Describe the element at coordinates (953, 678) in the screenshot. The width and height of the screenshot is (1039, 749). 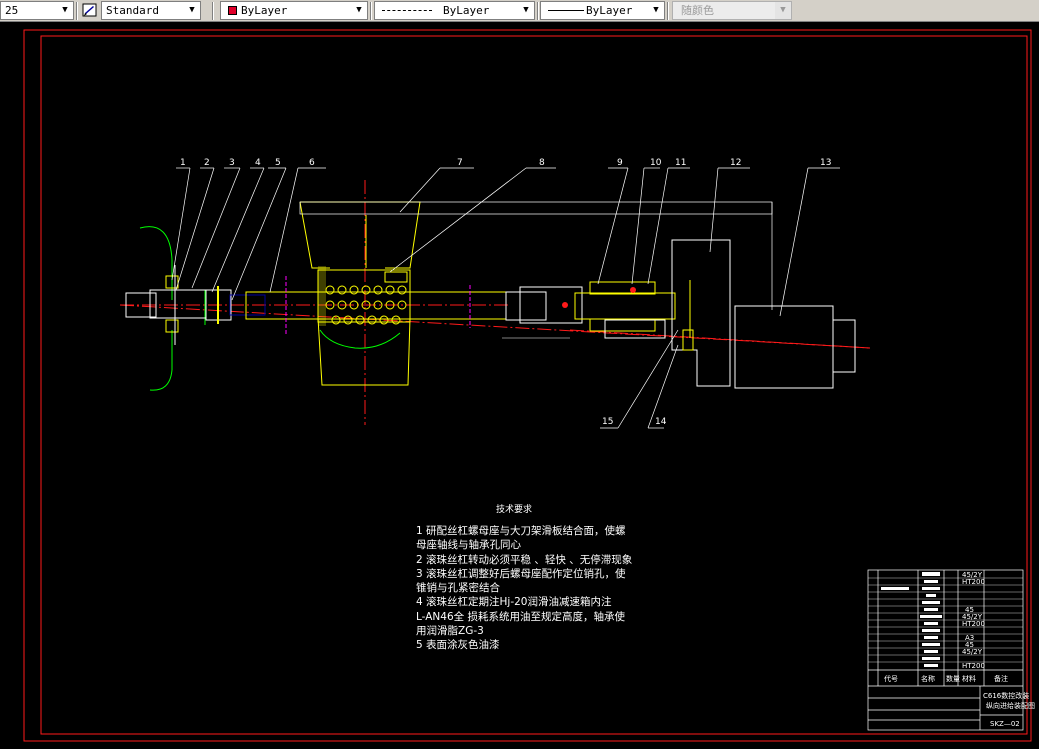
I see `header-cell: 数量` at that location.